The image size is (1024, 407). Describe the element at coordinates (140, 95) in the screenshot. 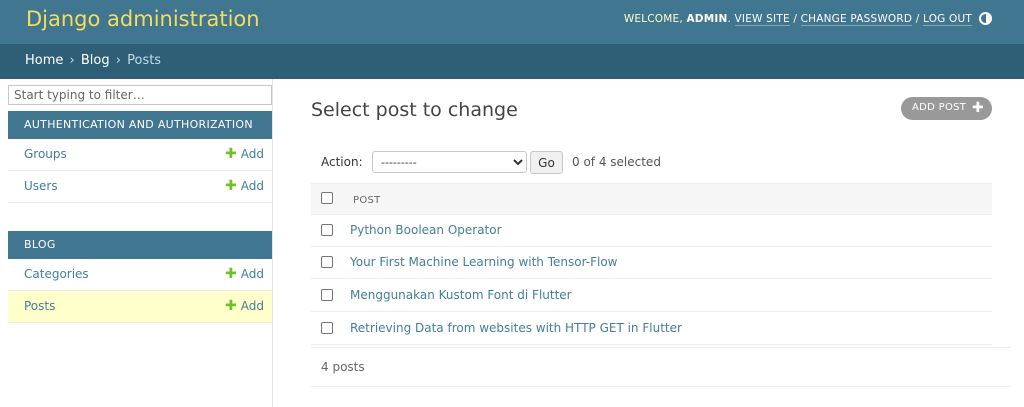

I see `nav-filter-input` at that location.